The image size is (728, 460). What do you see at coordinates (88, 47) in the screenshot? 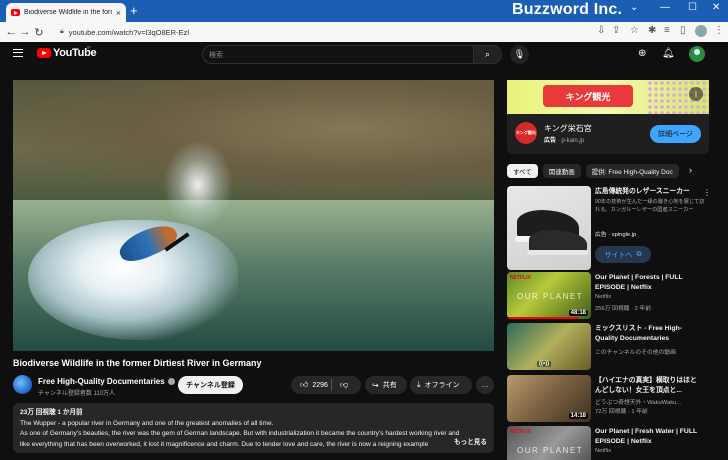
I see `logo-region: JP` at bounding box center [88, 47].